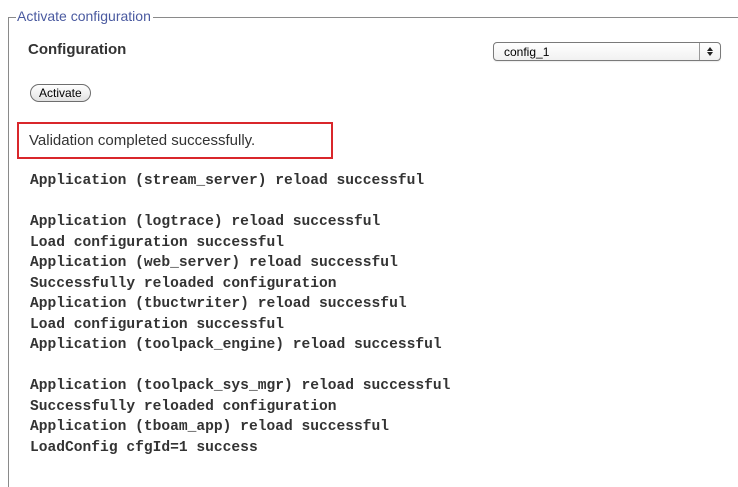  What do you see at coordinates (205, 222) in the screenshot?
I see `log-line: Application (logtrace) reload successful` at bounding box center [205, 222].